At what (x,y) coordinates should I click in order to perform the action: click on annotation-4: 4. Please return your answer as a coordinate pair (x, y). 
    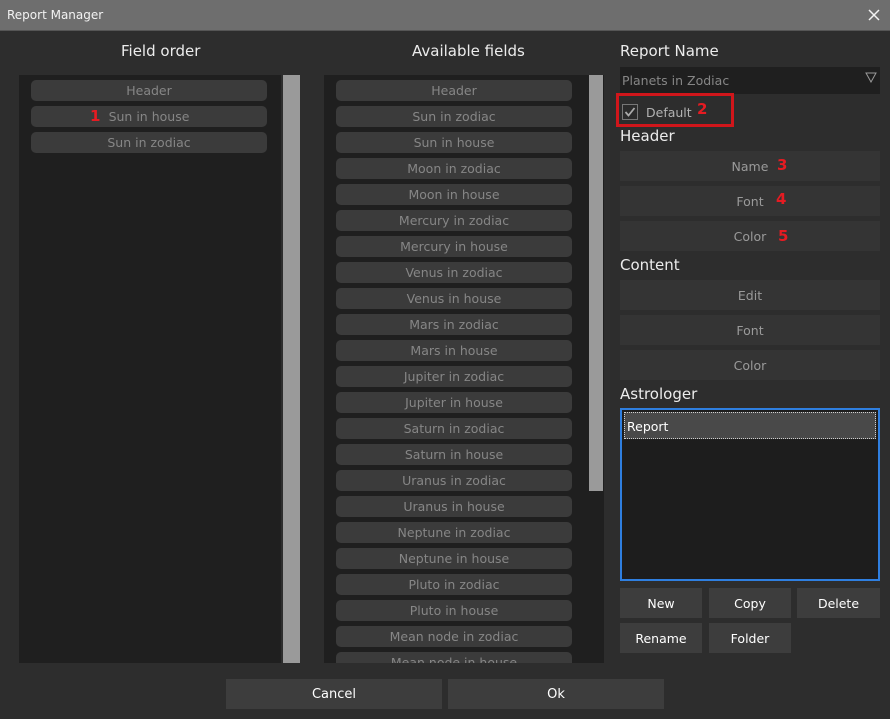
    Looking at the image, I should click on (781, 199).